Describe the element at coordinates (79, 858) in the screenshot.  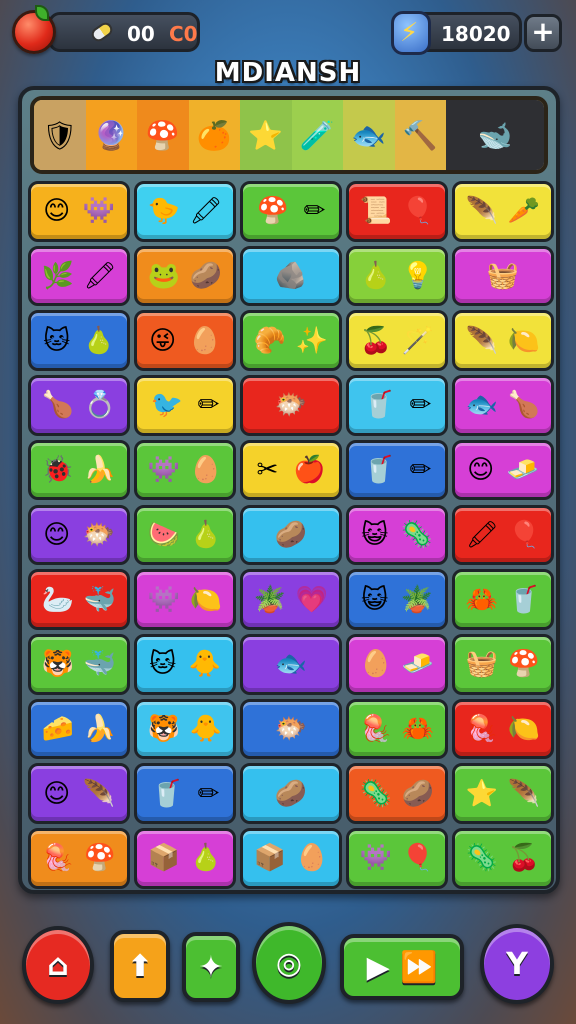
I see `game-tile: 🪼 🍄` at that location.